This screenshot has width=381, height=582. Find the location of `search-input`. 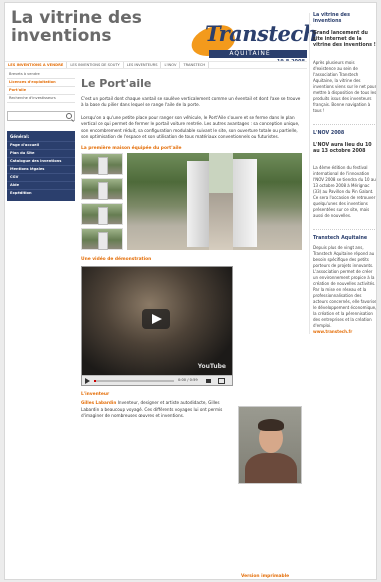

search-input is located at coordinates (41, 116).